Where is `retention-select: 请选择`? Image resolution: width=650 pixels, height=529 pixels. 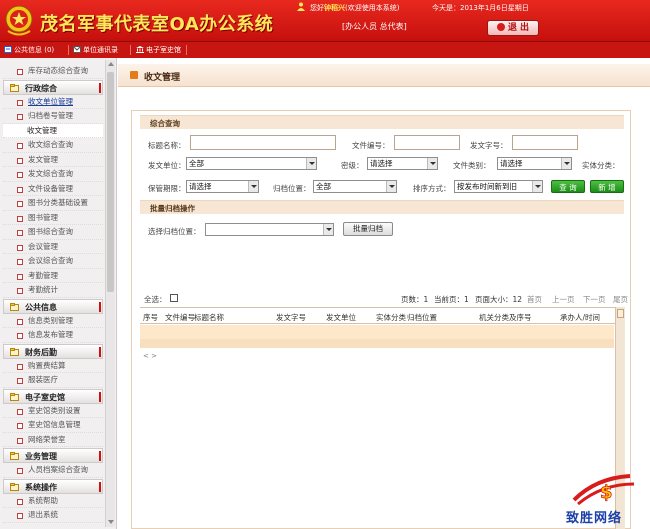 retention-select: 请选择 is located at coordinates (222, 186).